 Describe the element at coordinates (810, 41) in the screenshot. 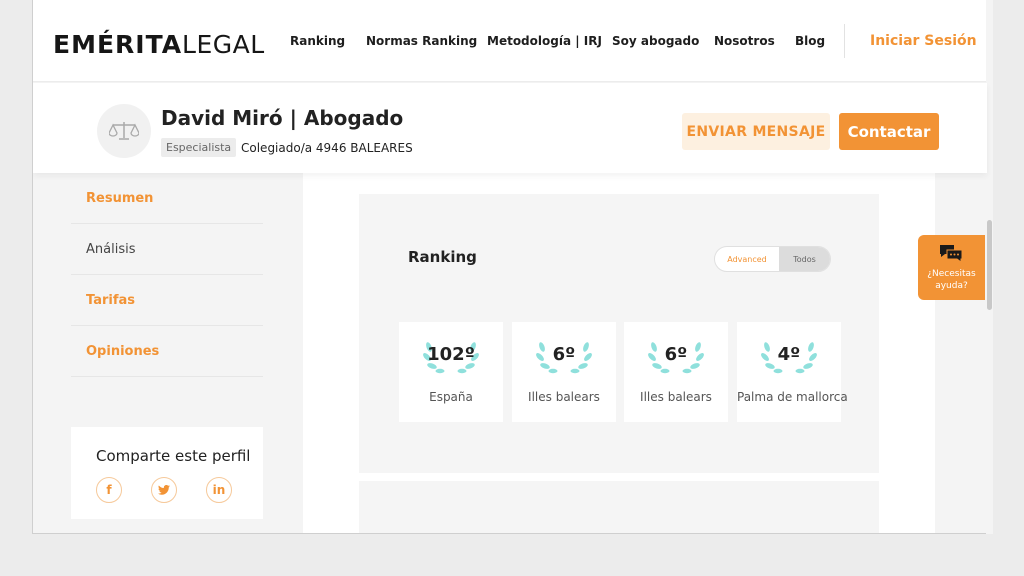

I see `nav-link-blog: Blog` at that location.